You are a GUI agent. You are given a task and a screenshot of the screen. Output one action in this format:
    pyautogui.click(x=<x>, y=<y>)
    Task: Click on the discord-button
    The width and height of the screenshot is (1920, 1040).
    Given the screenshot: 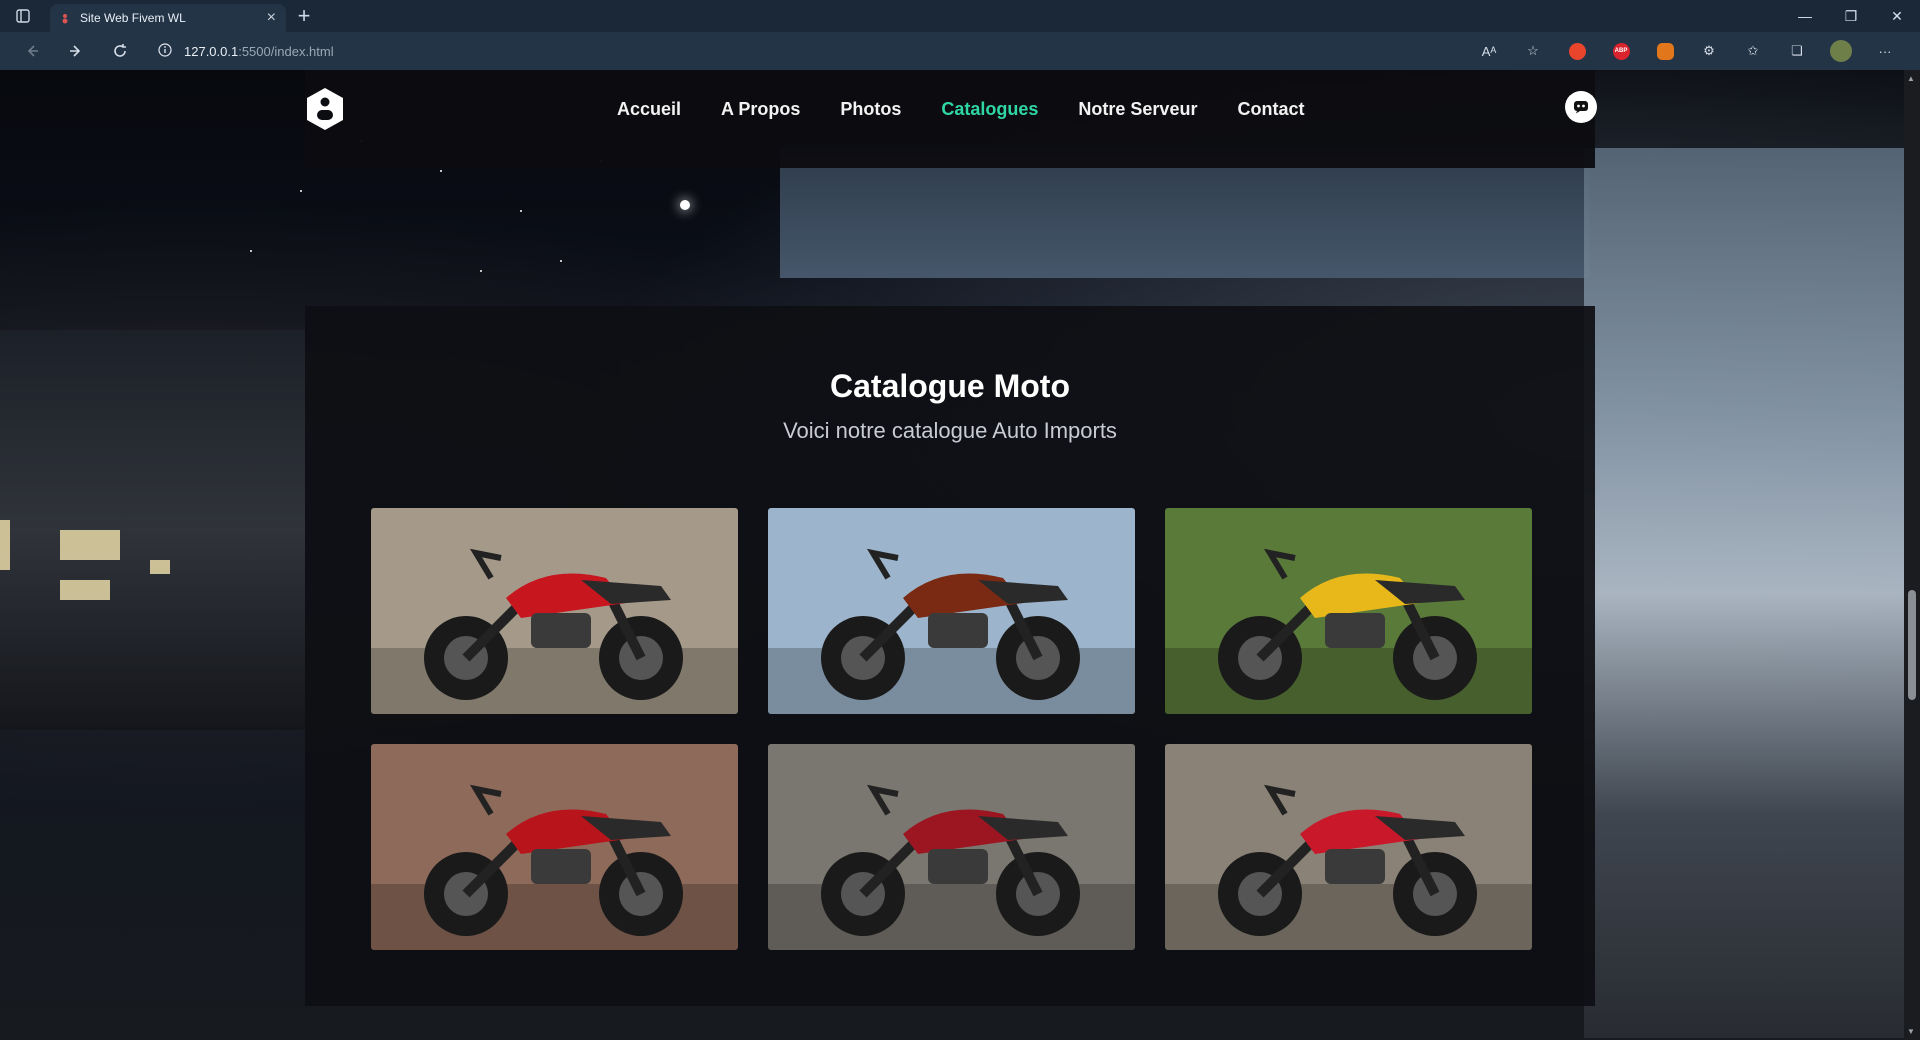 What is the action you would take?
    pyautogui.click(x=1581, y=107)
    